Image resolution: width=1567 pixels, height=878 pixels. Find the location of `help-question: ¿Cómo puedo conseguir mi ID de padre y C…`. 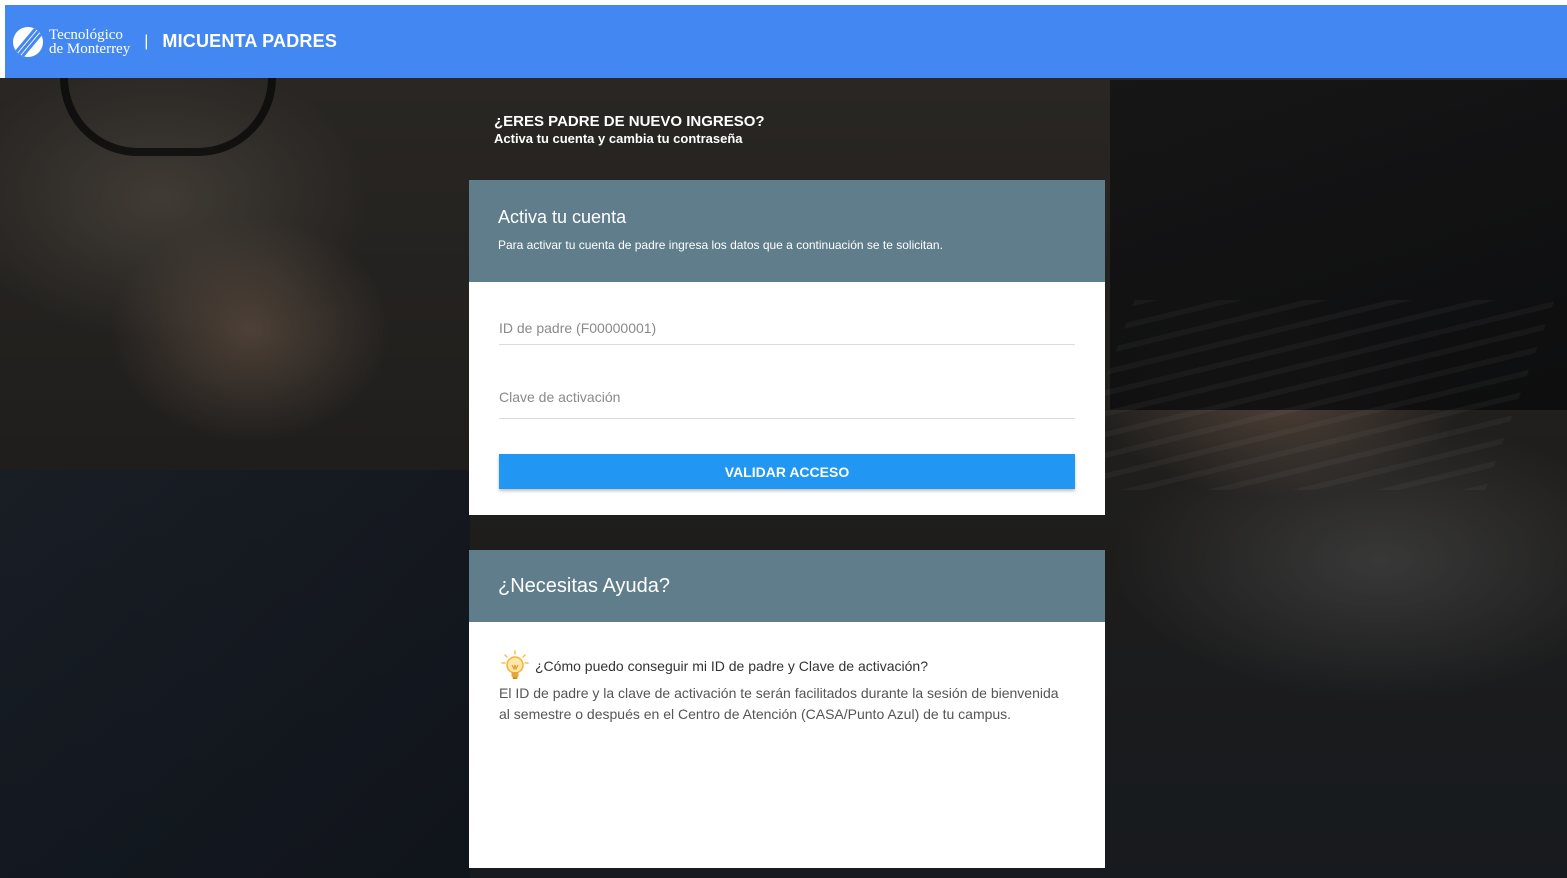

help-question: ¿Cómo puedo conseguir mi ID de padre y C… is located at coordinates (714, 666).